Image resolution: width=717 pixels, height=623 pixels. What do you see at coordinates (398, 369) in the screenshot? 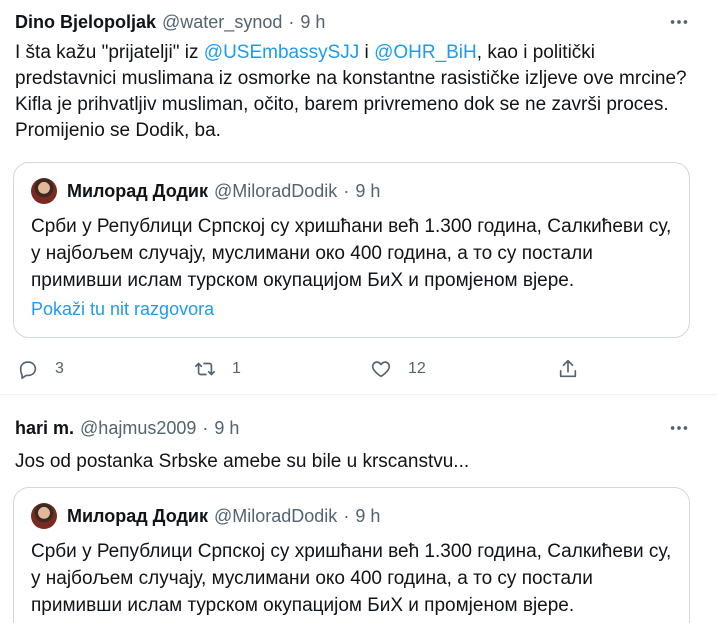
I see `like-button: 12` at bounding box center [398, 369].